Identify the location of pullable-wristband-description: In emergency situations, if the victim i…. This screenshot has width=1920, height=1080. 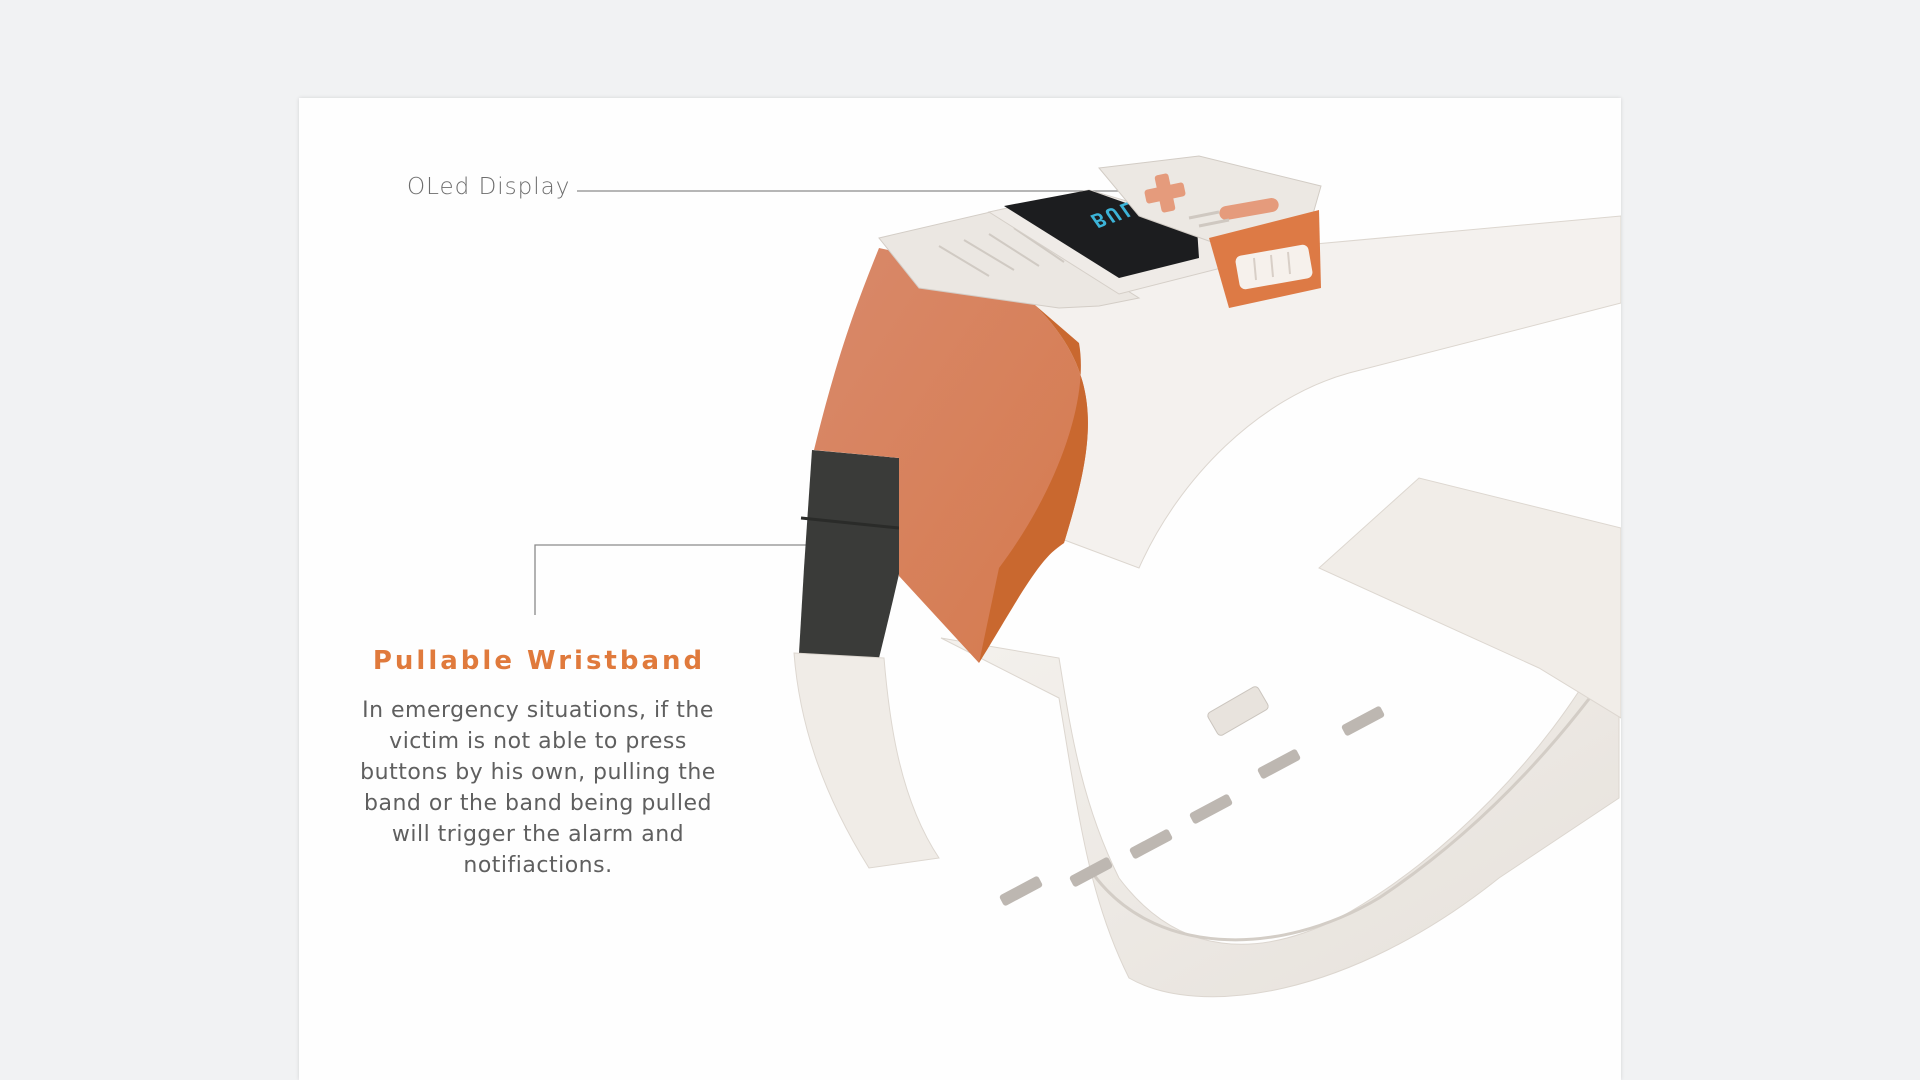
(538, 788).